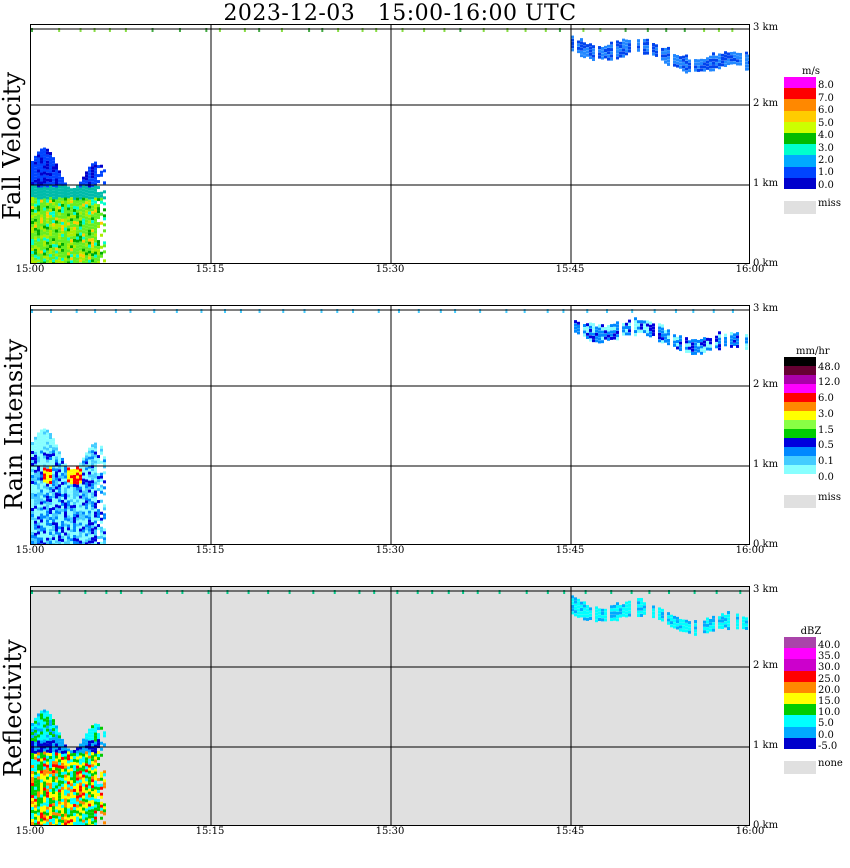  Describe the element at coordinates (210, 831) in the screenshot. I see `x-tick-label: 15:15` at that location.